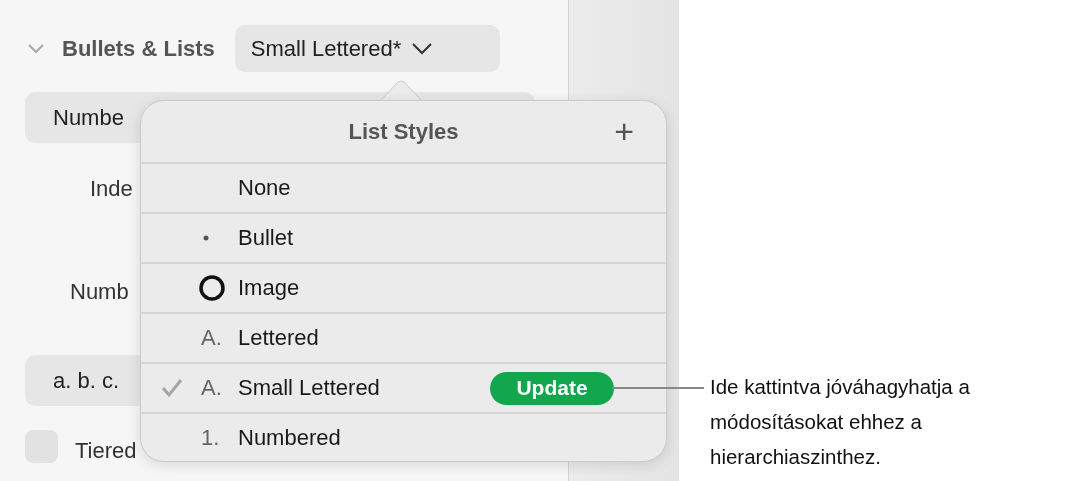  I want to click on list-style-label: Small Lettered, so click(309, 388).